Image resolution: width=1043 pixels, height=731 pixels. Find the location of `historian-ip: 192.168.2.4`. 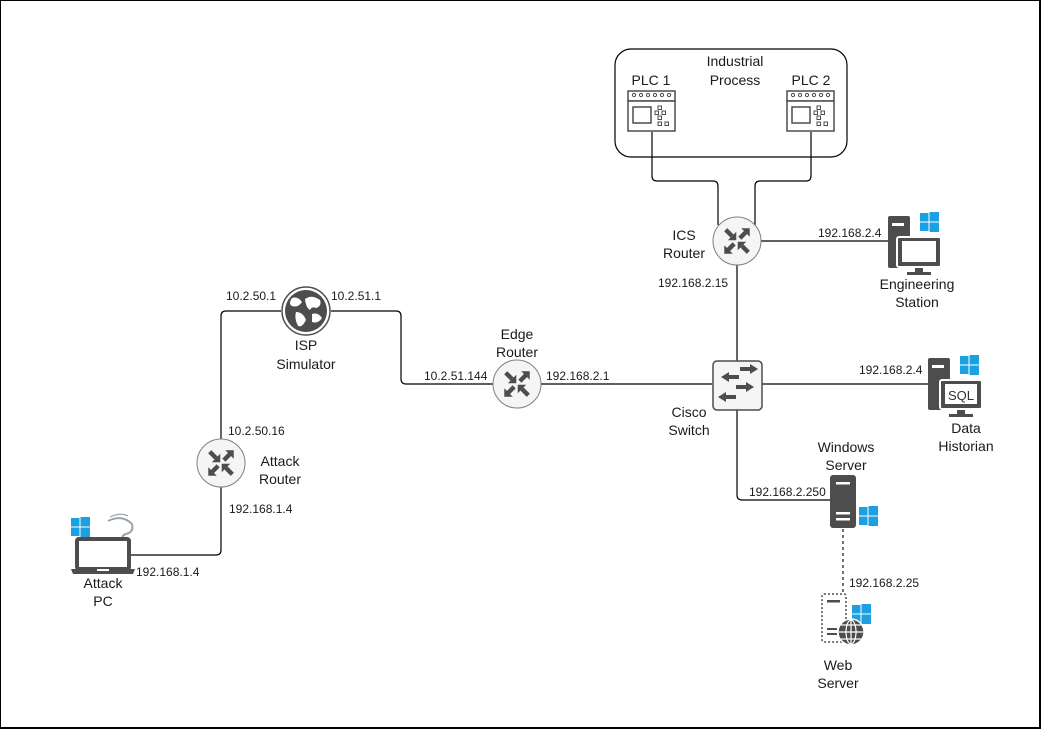

historian-ip: 192.168.2.4 is located at coordinates (891, 370).